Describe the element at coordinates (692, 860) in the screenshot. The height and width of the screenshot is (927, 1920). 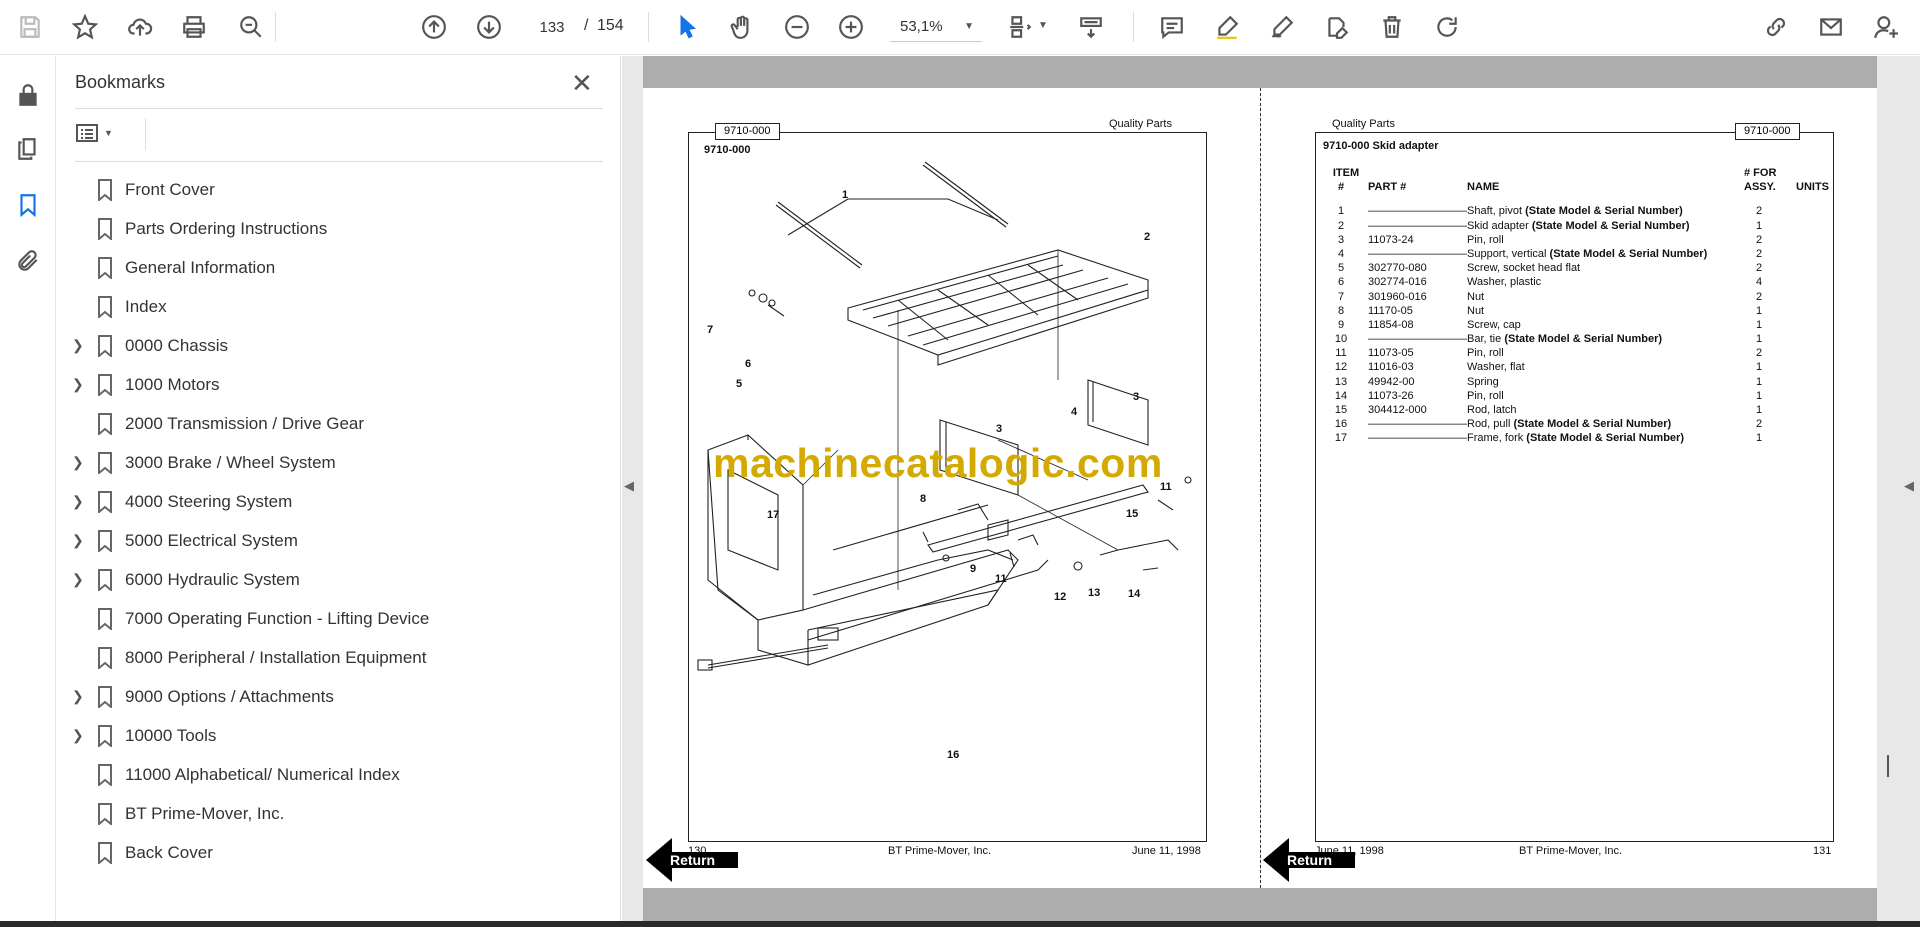
I see `return-button-left: Return` at that location.